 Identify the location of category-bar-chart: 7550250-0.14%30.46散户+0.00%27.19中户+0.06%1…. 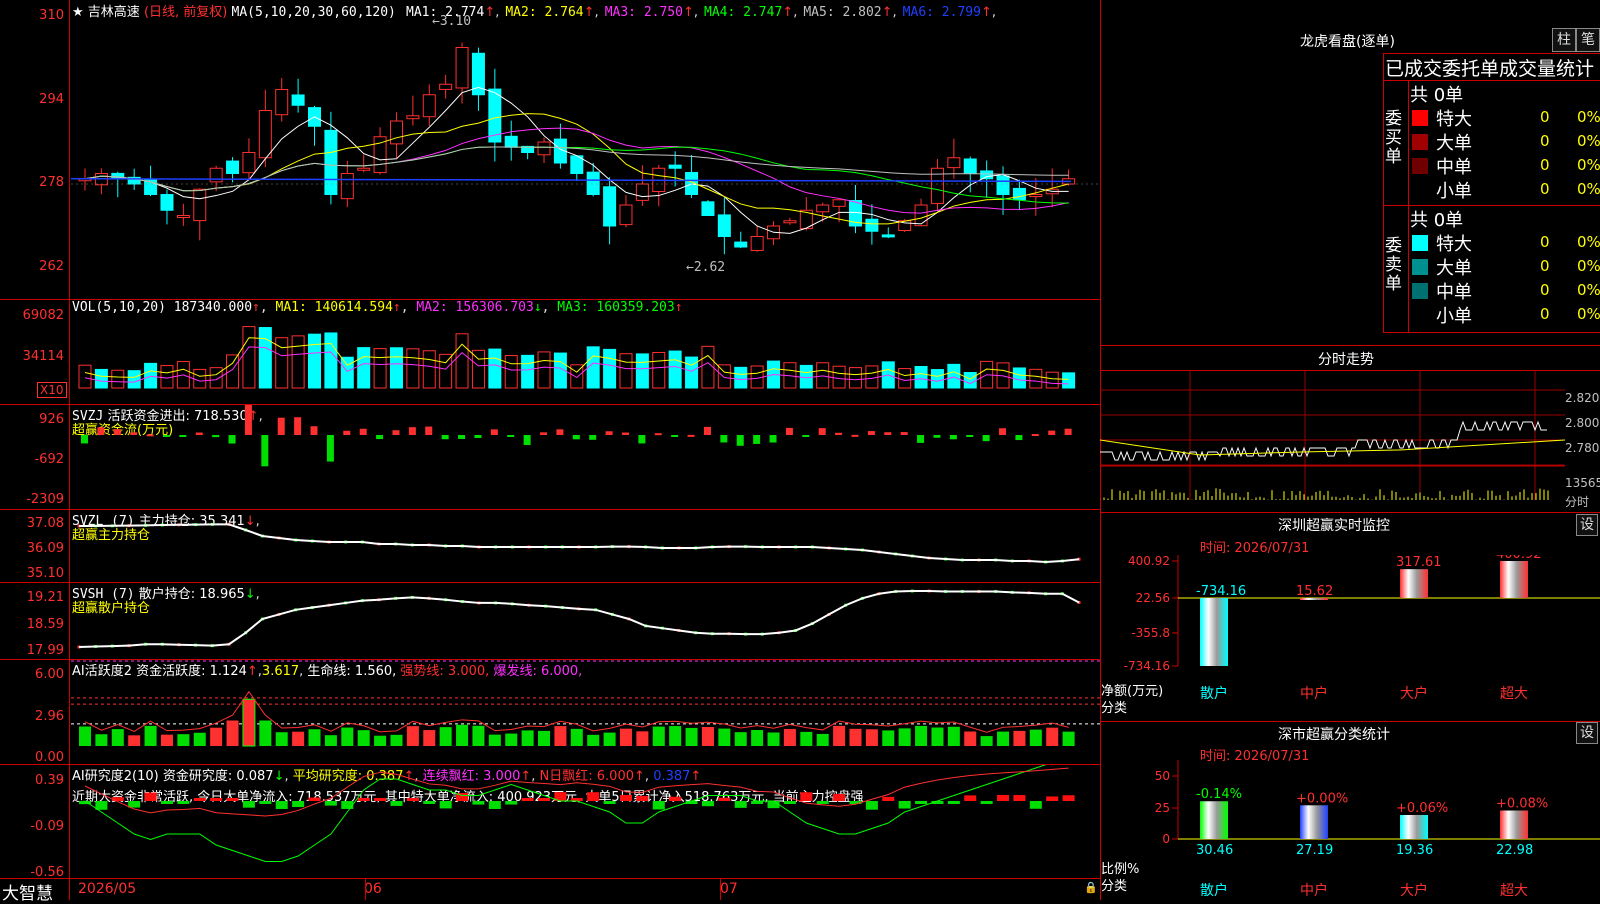
(1350, 830).